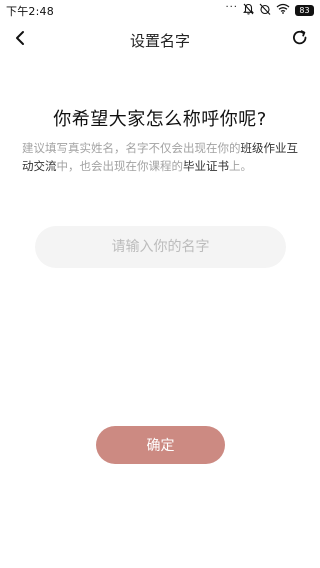  I want to click on refresh-icon, so click(300, 40).